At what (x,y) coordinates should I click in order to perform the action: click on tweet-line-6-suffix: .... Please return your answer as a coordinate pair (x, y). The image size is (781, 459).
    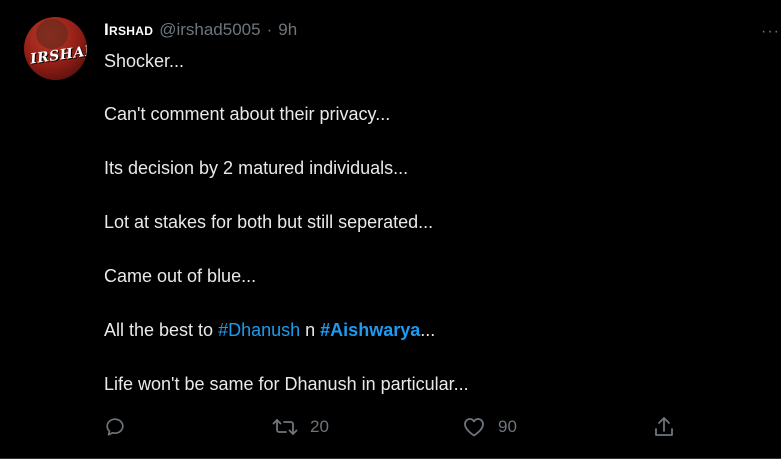
    Looking at the image, I should click on (428, 330).